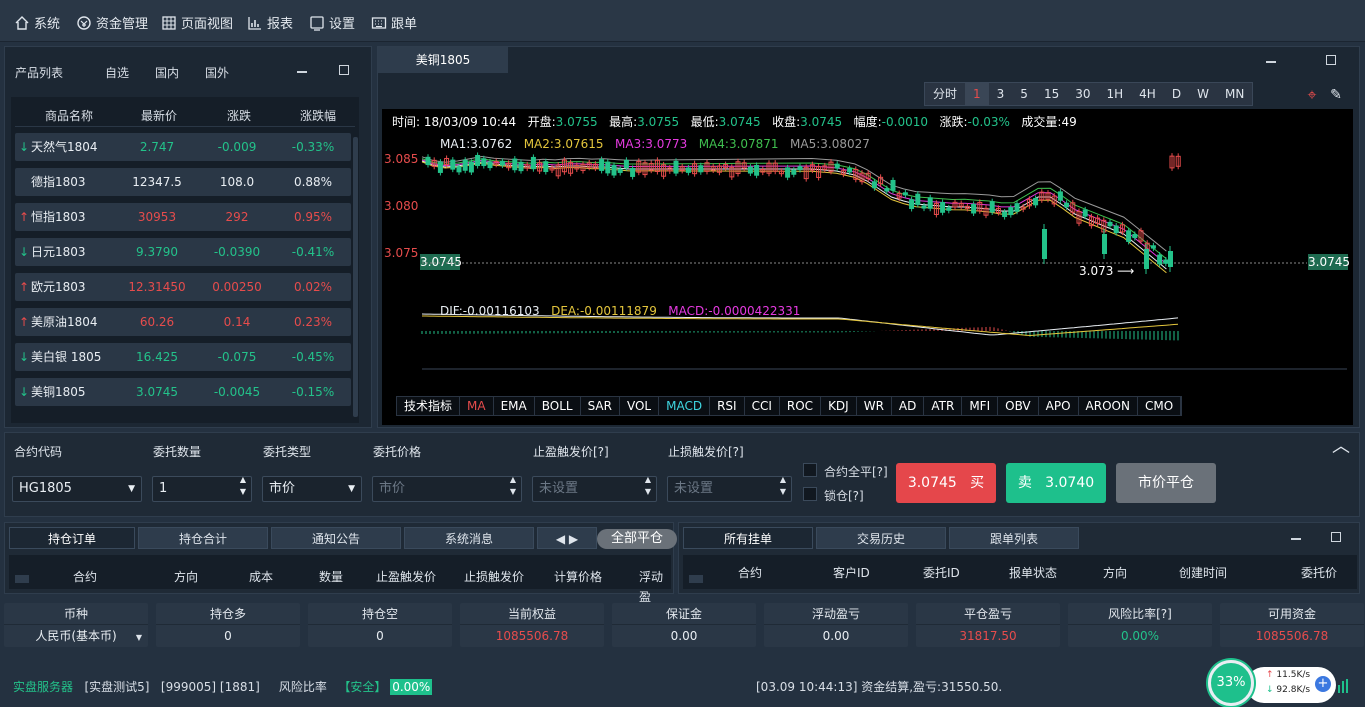 The height and width of the screenshot is (707, 1365). I want to click on indicator-ad: AD, so click(908, 406).